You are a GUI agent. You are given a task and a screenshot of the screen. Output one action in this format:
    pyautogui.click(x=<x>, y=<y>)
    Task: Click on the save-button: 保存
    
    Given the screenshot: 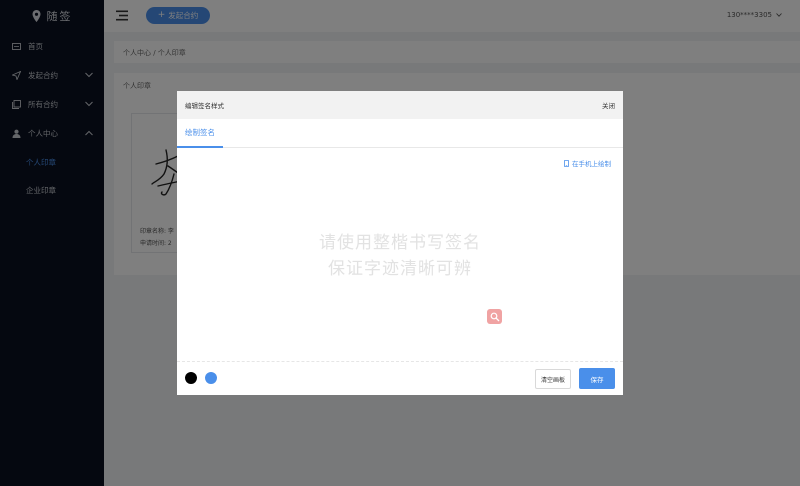 What is the action you would take?
    pyautogui.click(x=597, y=378)
    